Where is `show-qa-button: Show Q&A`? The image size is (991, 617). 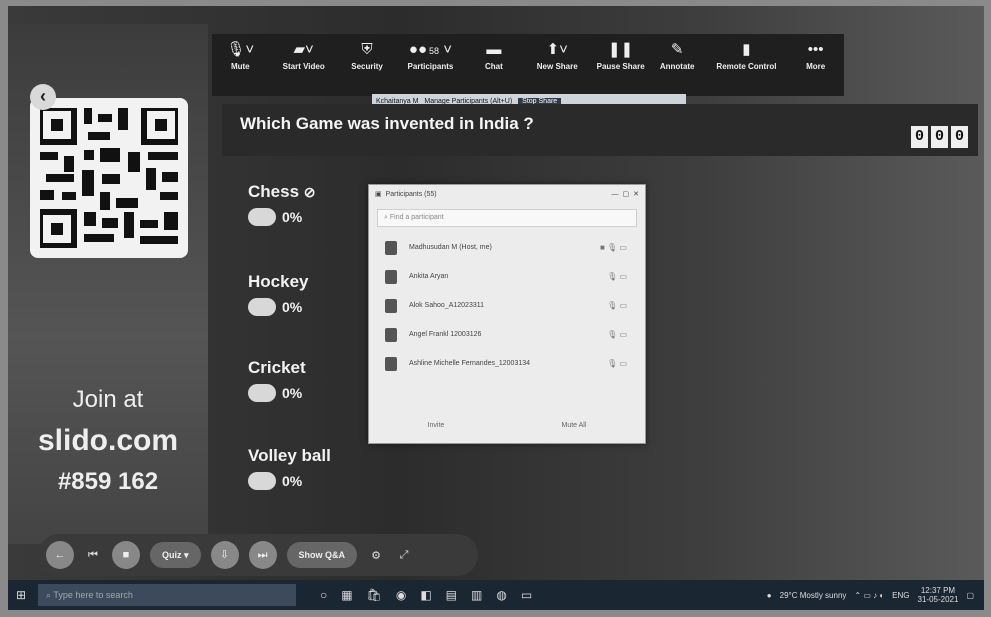 show-qa-button: Show Q&A is located at coordinates (322, 555).